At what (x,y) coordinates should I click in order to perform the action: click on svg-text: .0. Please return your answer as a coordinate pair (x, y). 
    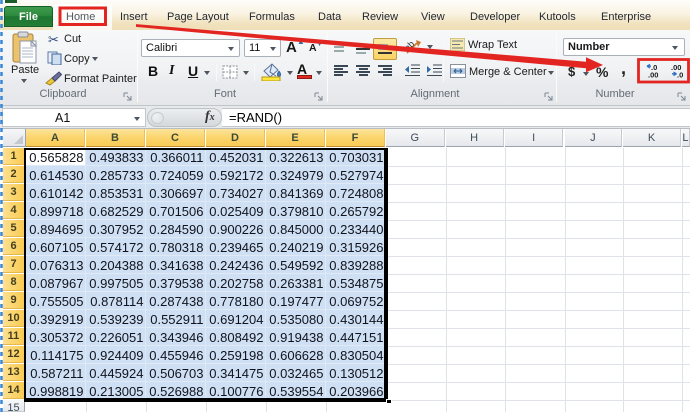
    Looking at the image, I should click on (680, 75).